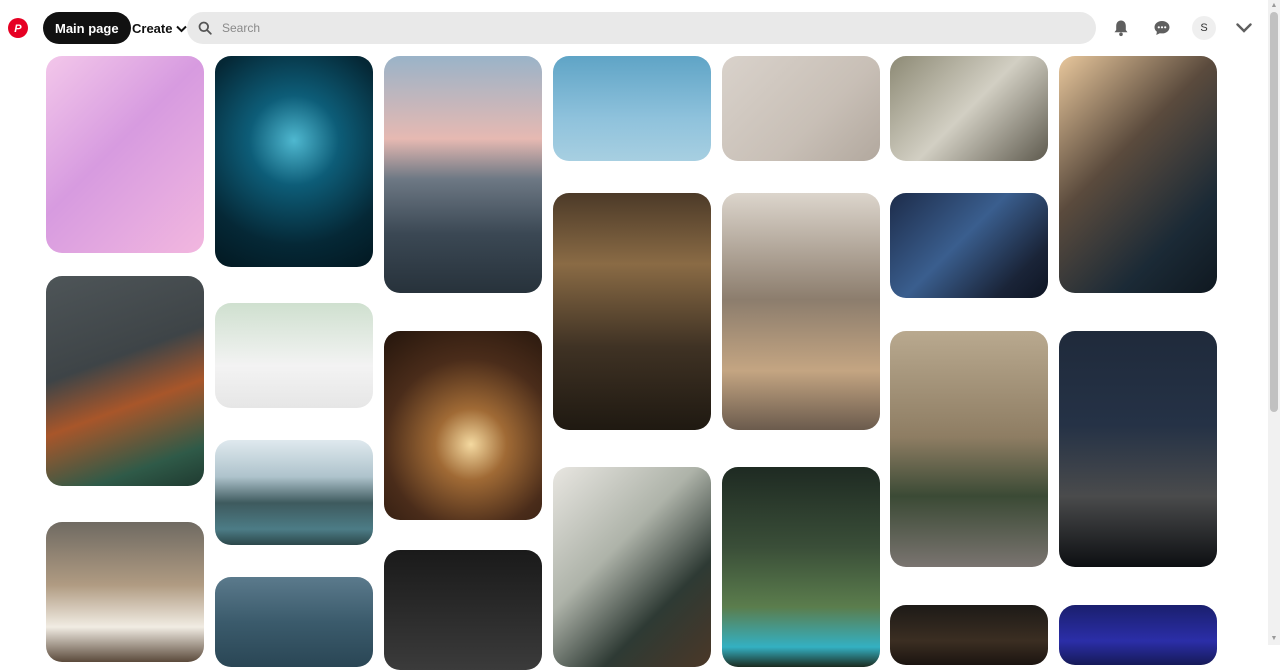  I want to click on pin-old-building-street, so click(969, 449).